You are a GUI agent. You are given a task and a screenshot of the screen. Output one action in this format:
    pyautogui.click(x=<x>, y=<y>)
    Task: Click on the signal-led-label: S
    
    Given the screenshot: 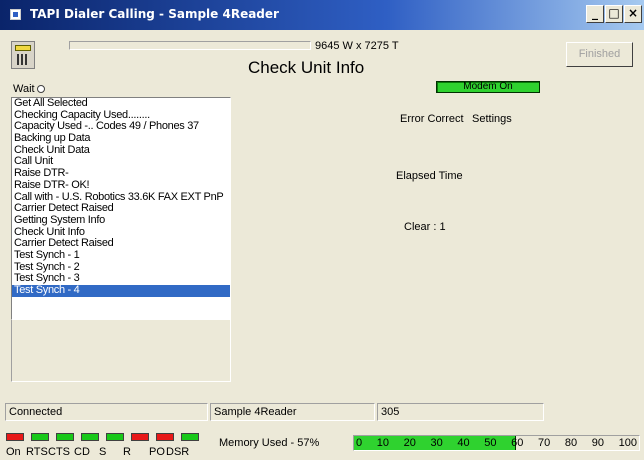 What is the action you would take?
    pyautogui.click(x=103, y=452)
    